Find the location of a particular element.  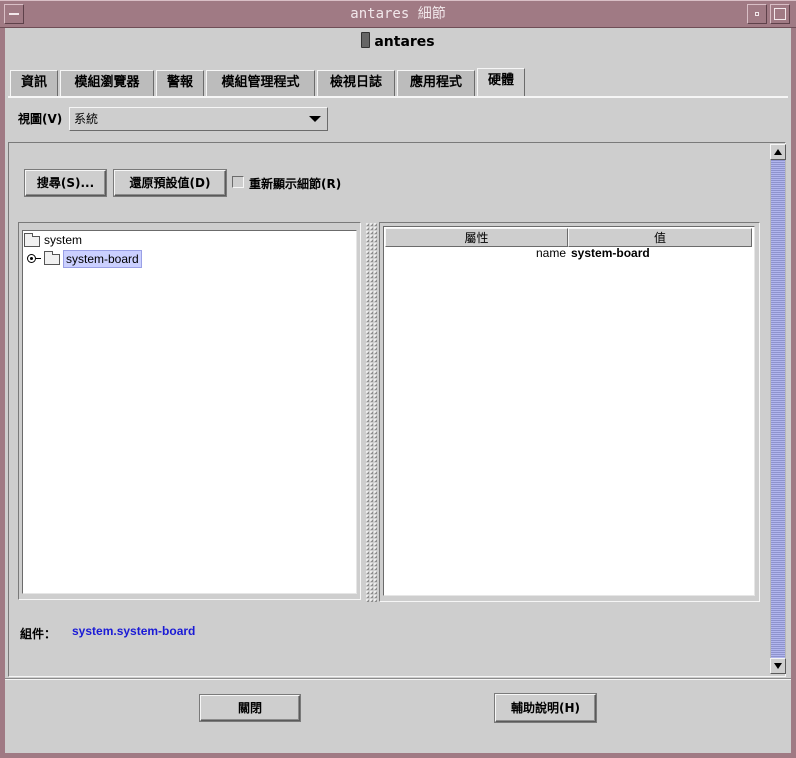

tab-applications: 應用程式 is located at coordinates (436, 83).